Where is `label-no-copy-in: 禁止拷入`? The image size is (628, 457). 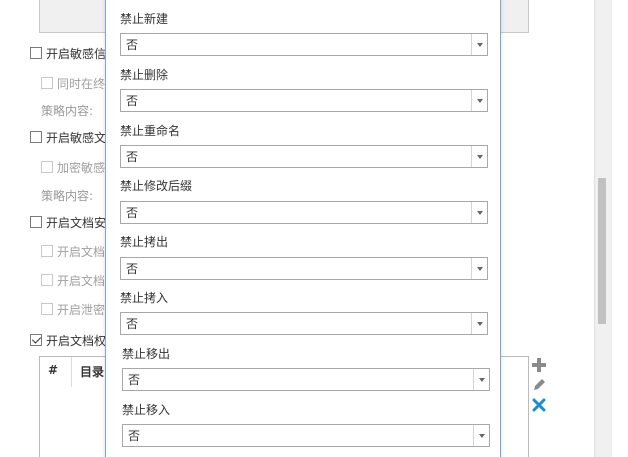 label-no-copy-in: 禁止拷入 is located at coordinates (144, 298).